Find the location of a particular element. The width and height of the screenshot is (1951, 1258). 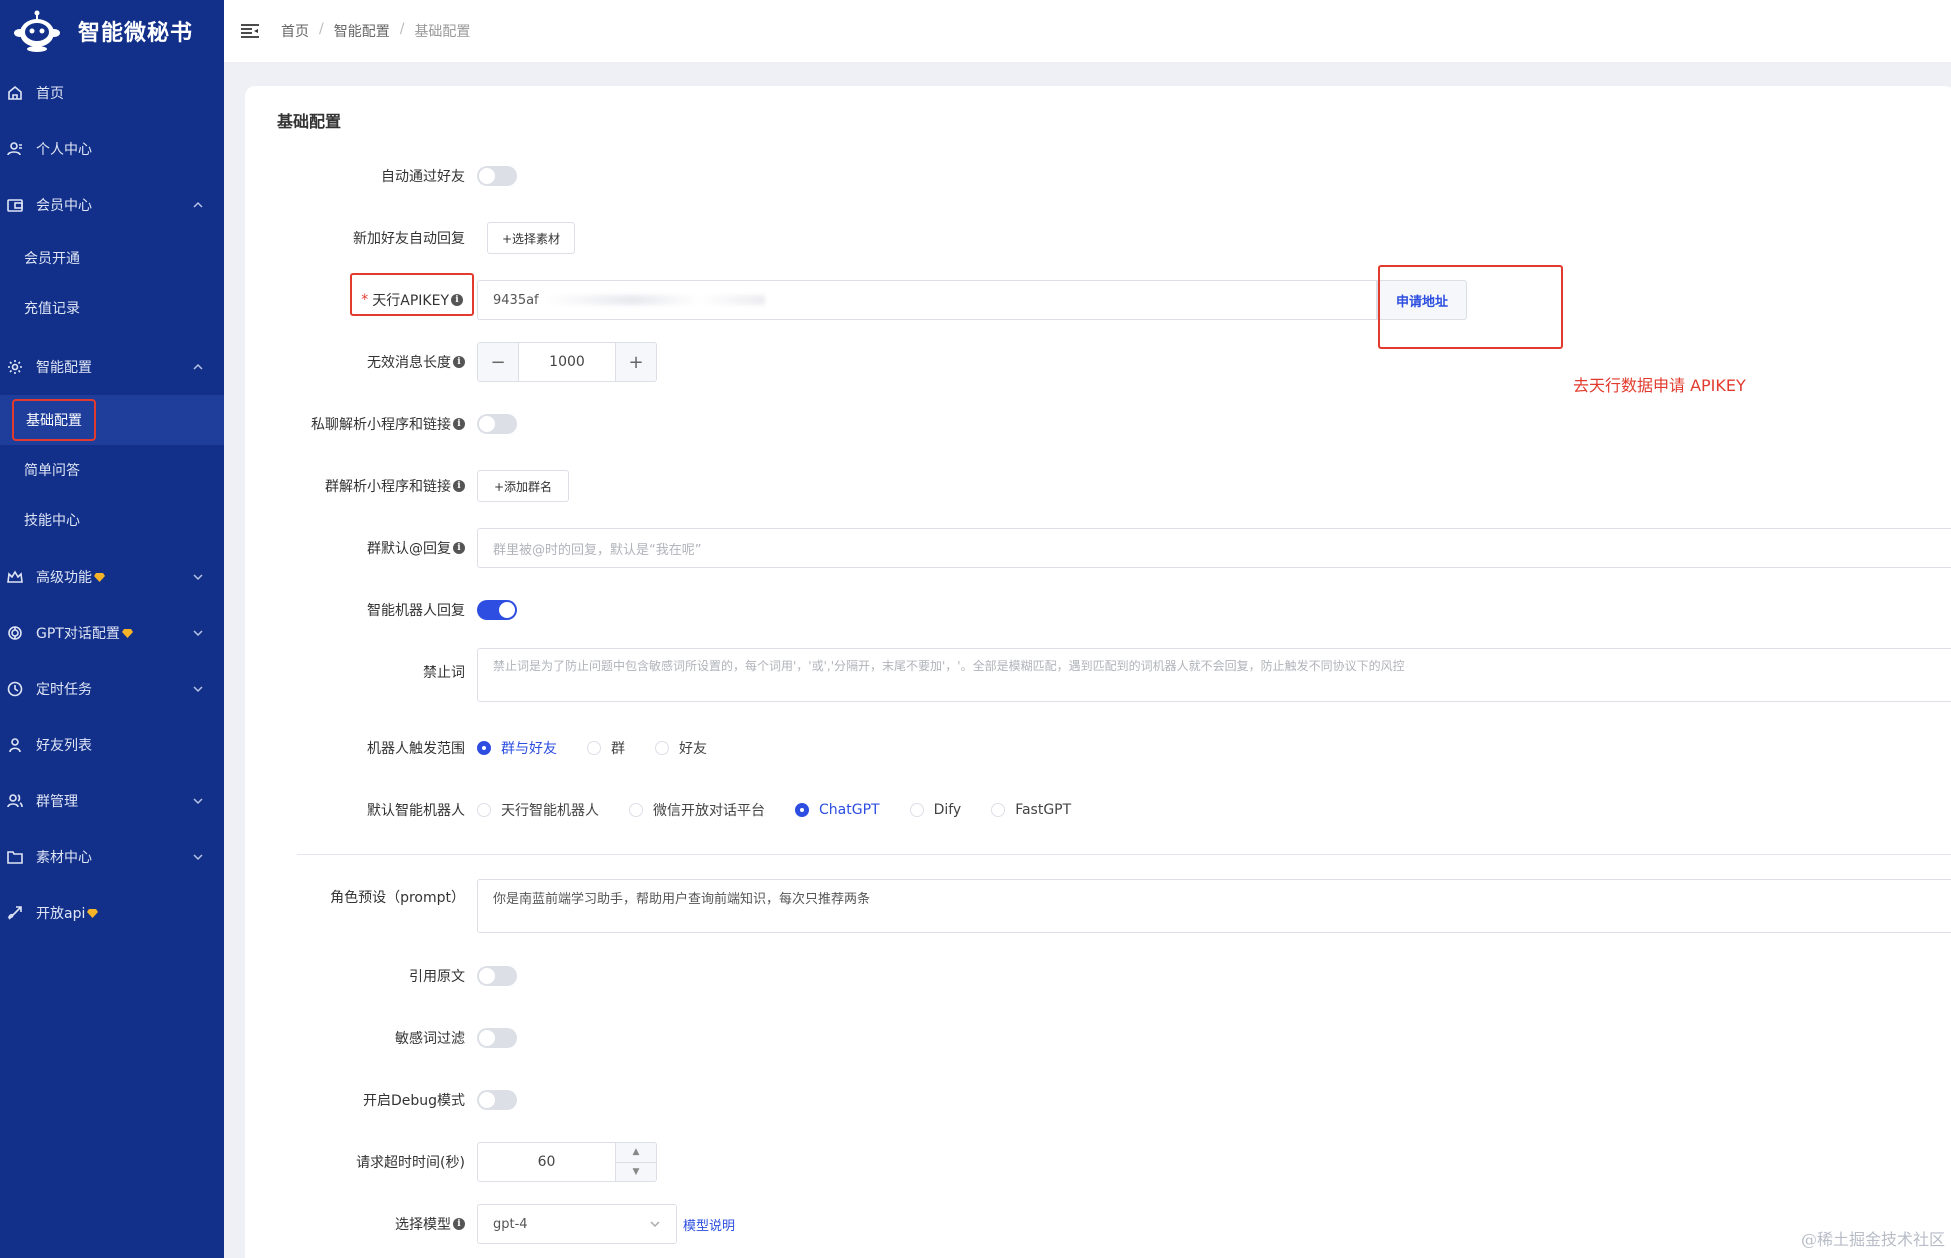

sidebar-subitem-basic-config: 基础配置 is located at coordinates (112, 420).